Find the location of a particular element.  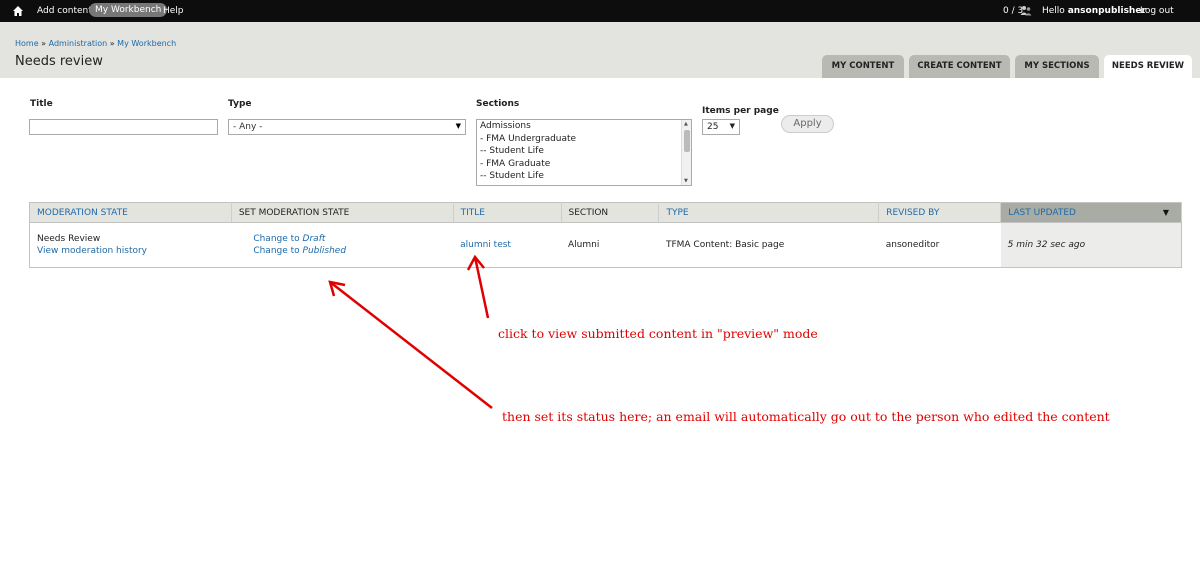

header-section: SECTION is located at coordinates (610, 212).